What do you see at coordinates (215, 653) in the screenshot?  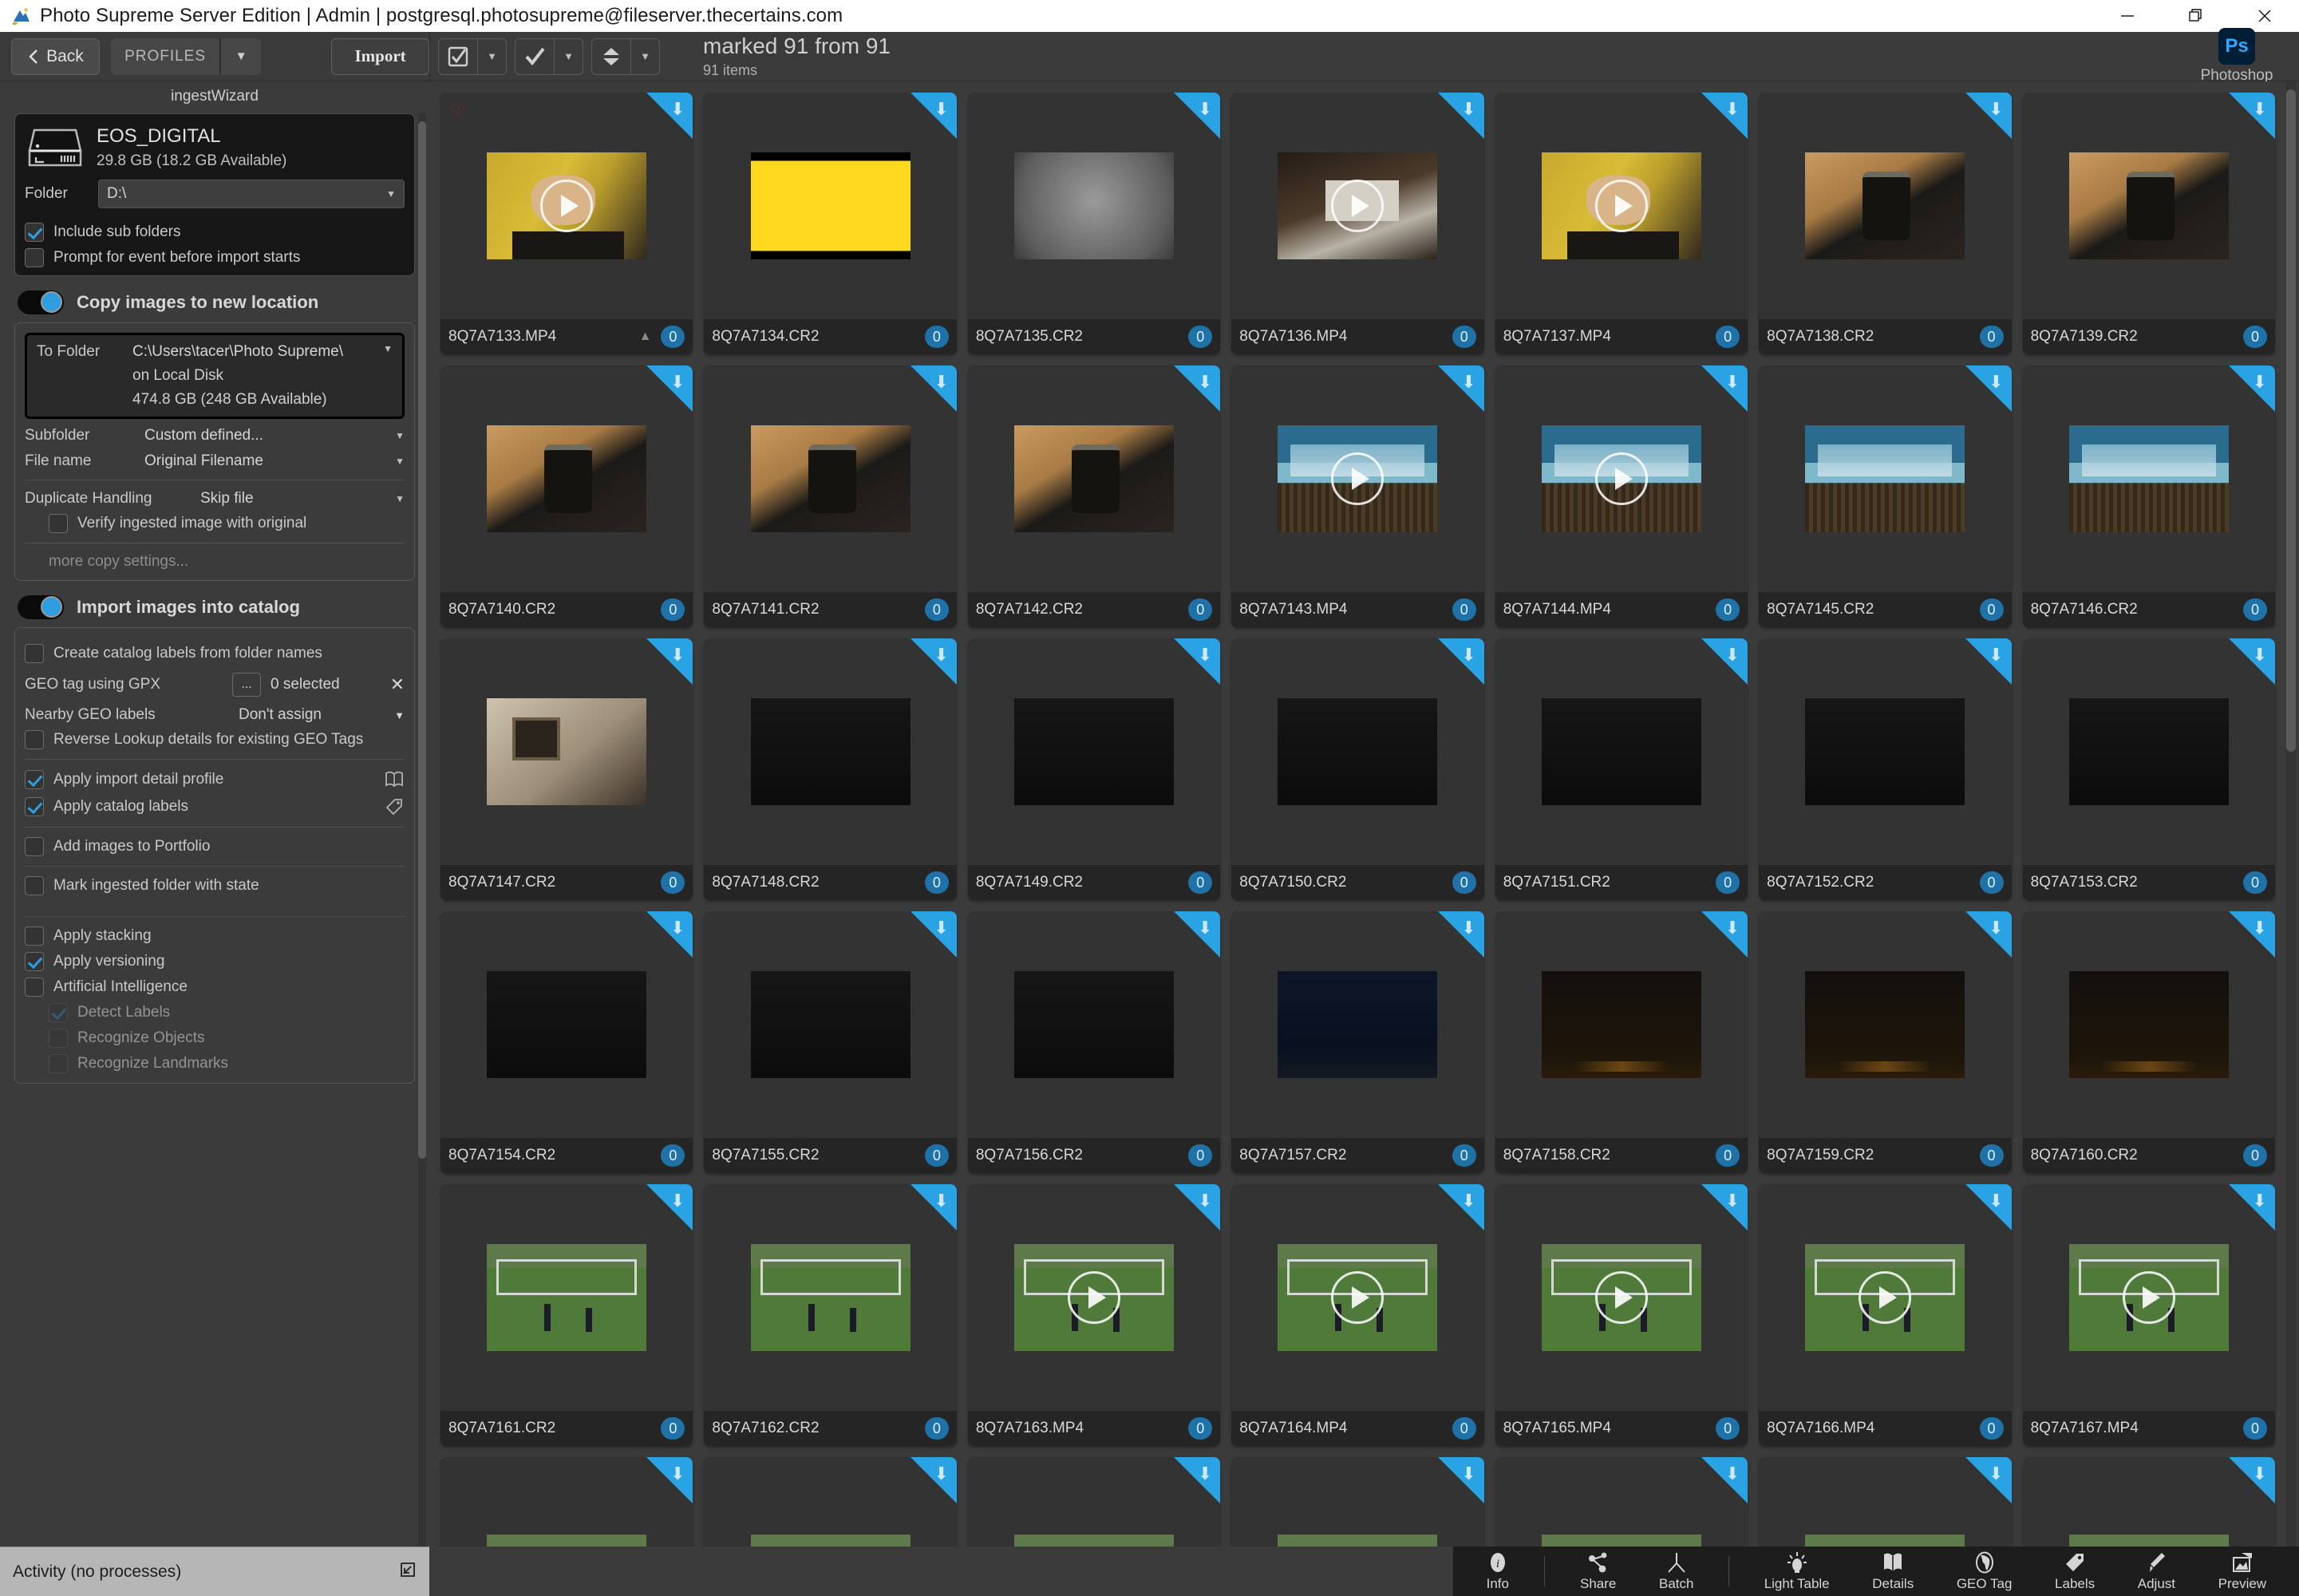 I see `create-catalog-labels-row: Create catalog labels from folder names` at bounding box center [215, 653].